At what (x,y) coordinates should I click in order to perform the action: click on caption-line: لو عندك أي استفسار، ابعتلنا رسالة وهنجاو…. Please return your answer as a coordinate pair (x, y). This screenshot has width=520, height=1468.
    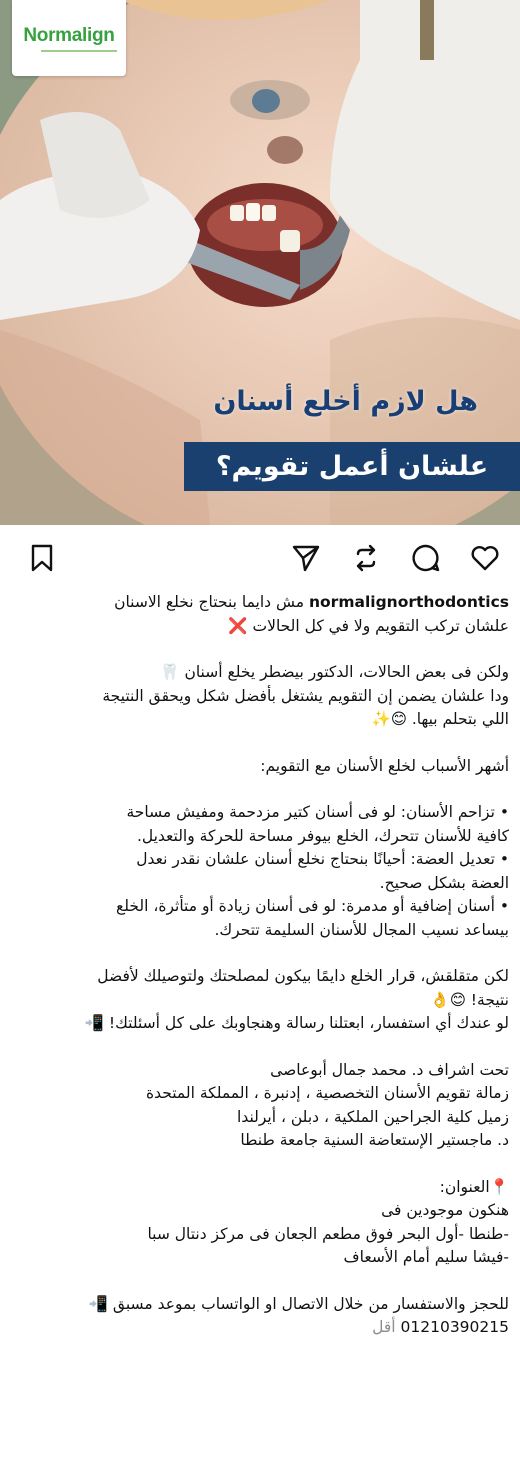
    Looking at the image, I should click on (296, 1023).